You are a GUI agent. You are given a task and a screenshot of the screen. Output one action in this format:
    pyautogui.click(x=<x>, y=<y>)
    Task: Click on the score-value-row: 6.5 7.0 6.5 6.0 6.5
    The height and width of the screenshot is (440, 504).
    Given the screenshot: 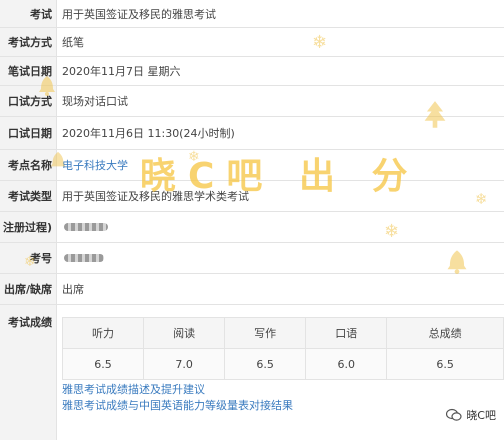 What is the action you would take?
    pyautogui.click(x=282, y=364)
    